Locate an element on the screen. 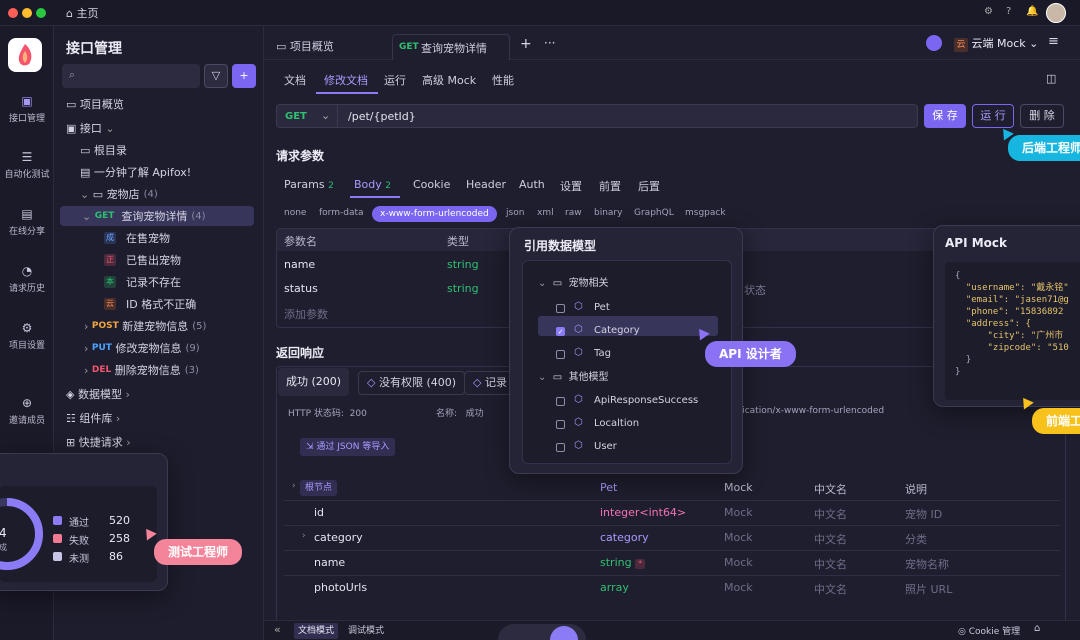  bell-icon: 🔔 is located at coordinates (1032, 11).